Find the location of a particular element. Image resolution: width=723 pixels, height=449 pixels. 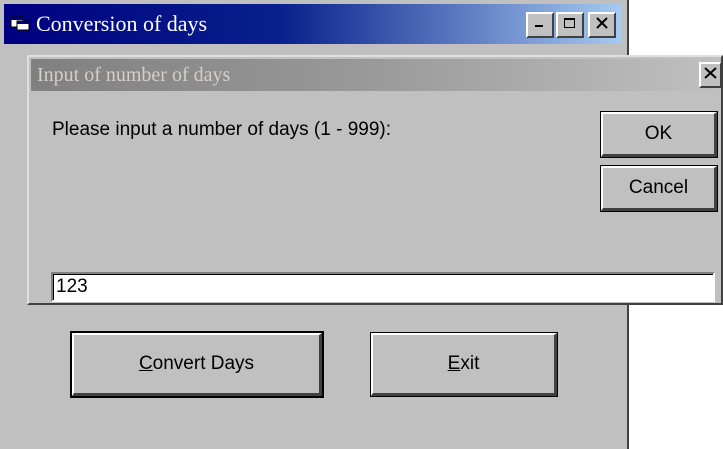

dialog-titlebar: Input of number of days is located at coordinates (376, 75).